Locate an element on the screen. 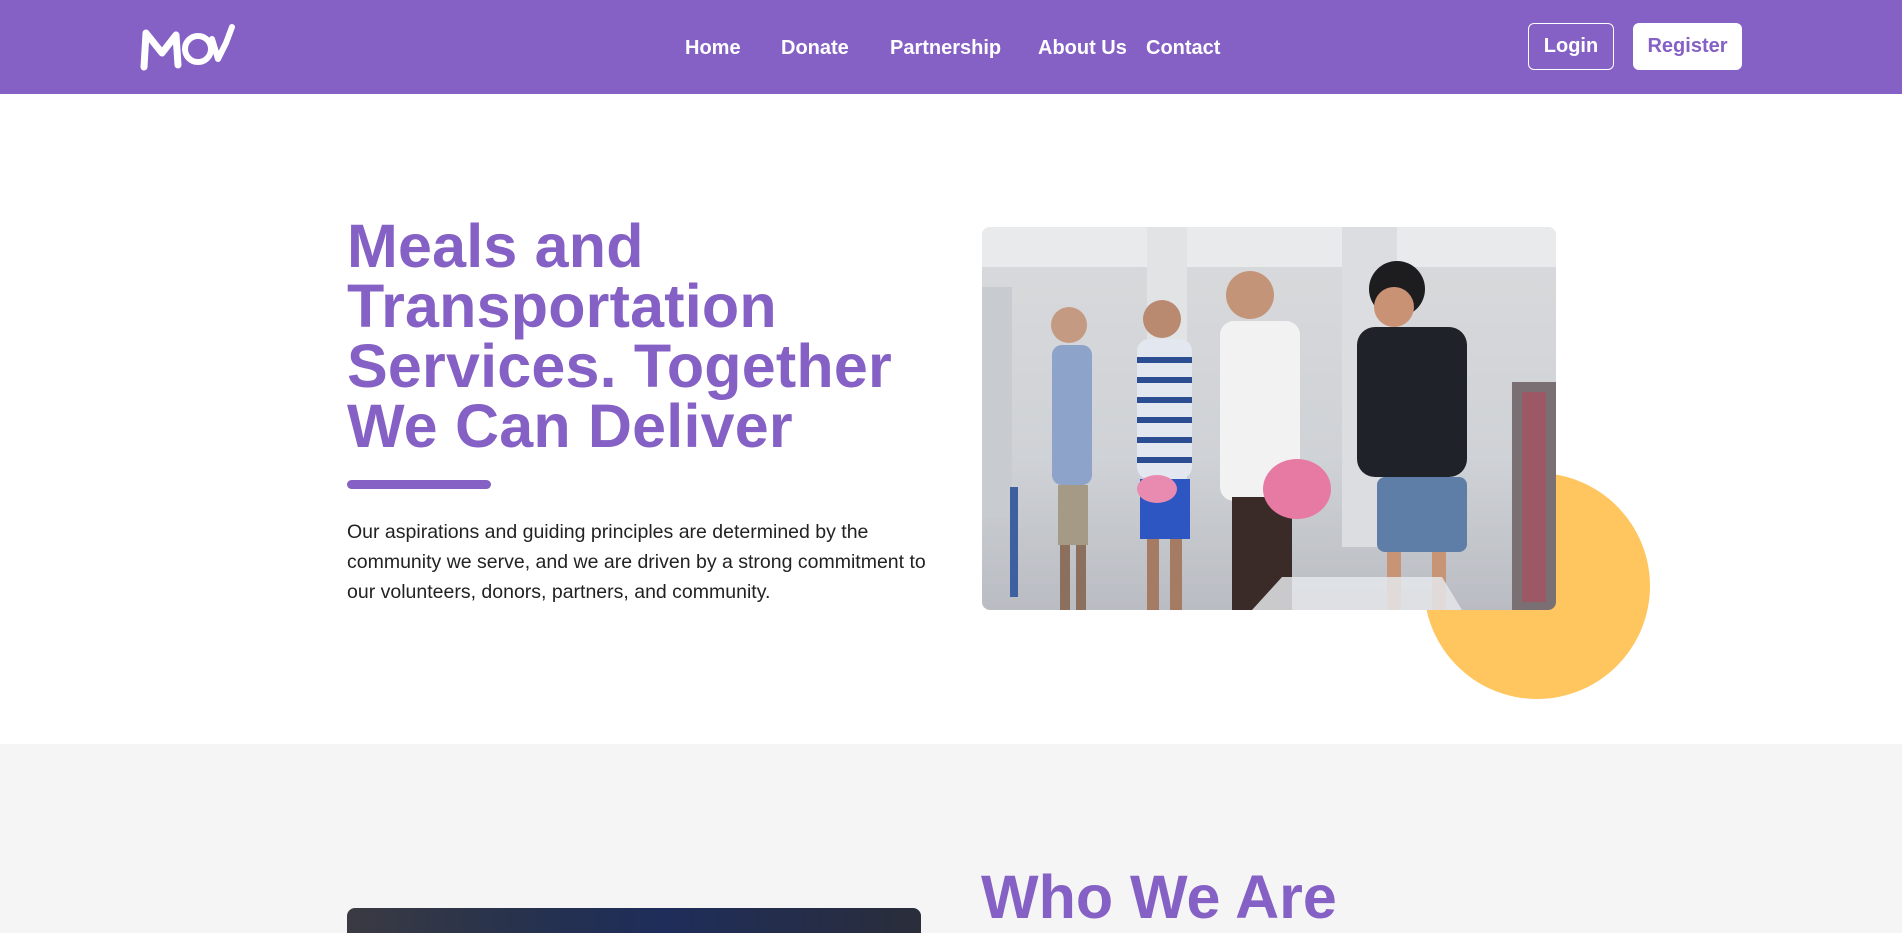 The height and width of the screenshot is (933, 1902). who-we-are-title: Who We Are is located at coordinates (1159, 897).